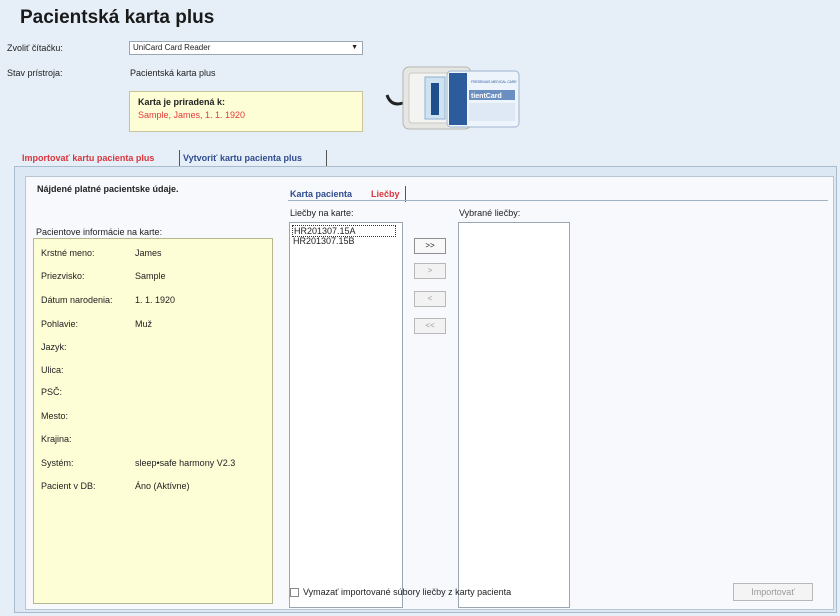 The image size is (840, 616). What do you see at coordinates (354, 47) in the screenshot?
I see `chevron-down-icon: ▼` at bounding box center [354, 47].